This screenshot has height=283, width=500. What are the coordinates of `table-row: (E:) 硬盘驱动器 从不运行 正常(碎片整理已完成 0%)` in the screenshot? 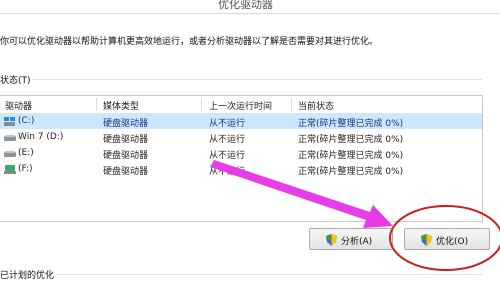 It's located at (241, 153).